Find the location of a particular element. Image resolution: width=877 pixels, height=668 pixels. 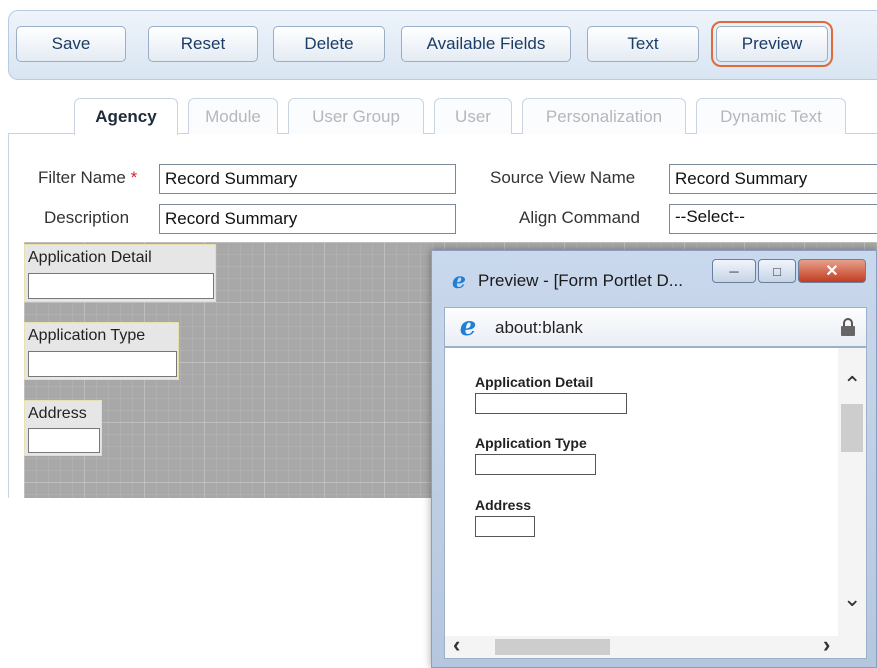

designer-field-application-type: Application Type is located at coordinates (101, 351).